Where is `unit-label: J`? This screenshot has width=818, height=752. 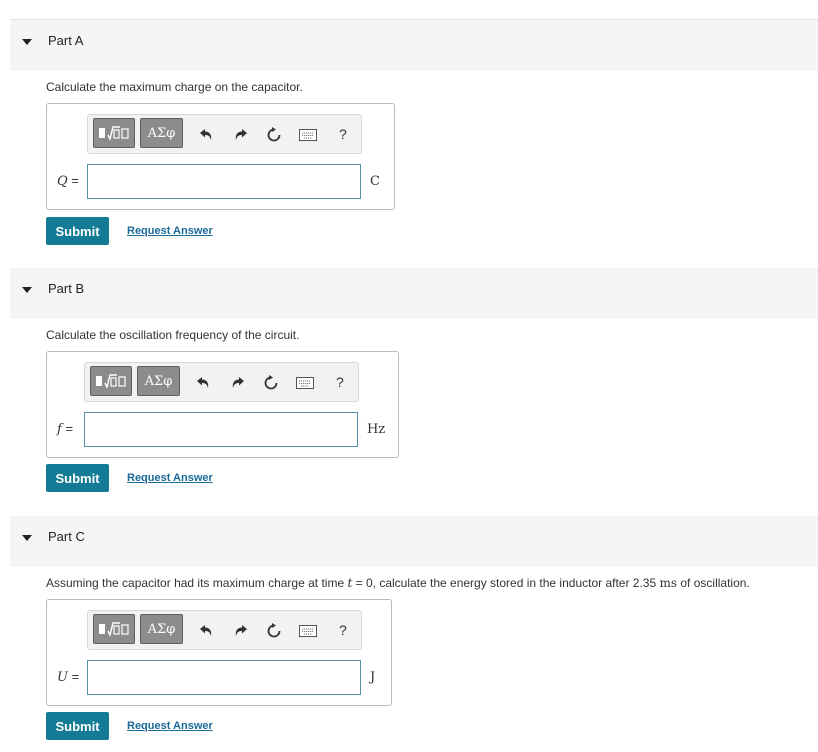
unit-label: J is located at coordinates (373, 677).